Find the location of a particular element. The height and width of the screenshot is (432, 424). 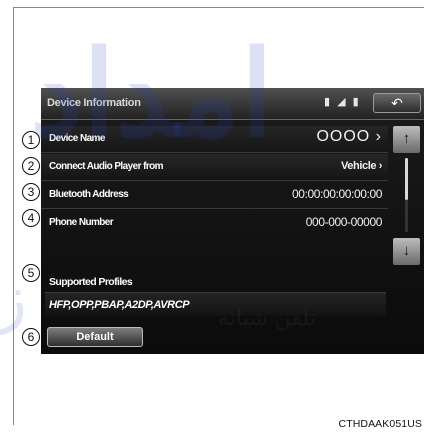

arrow-down-icon: ↓ is located at coordinates (406, 250).